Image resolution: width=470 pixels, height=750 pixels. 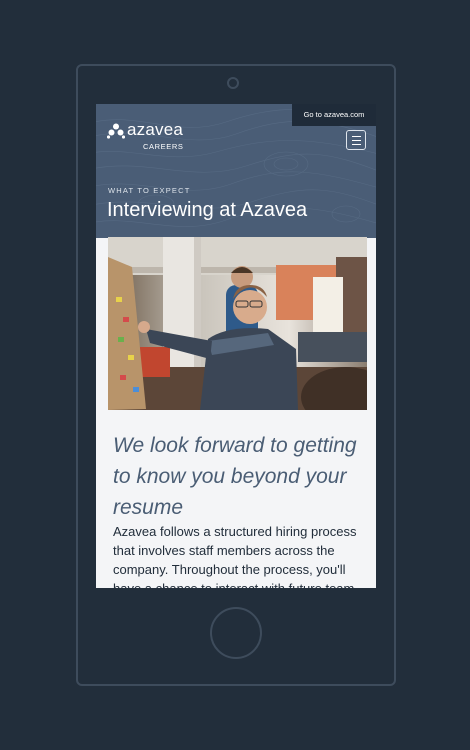 I want to click on hero-eyebrow: WHAT TO EXPECT, so click(x=149, y=190).